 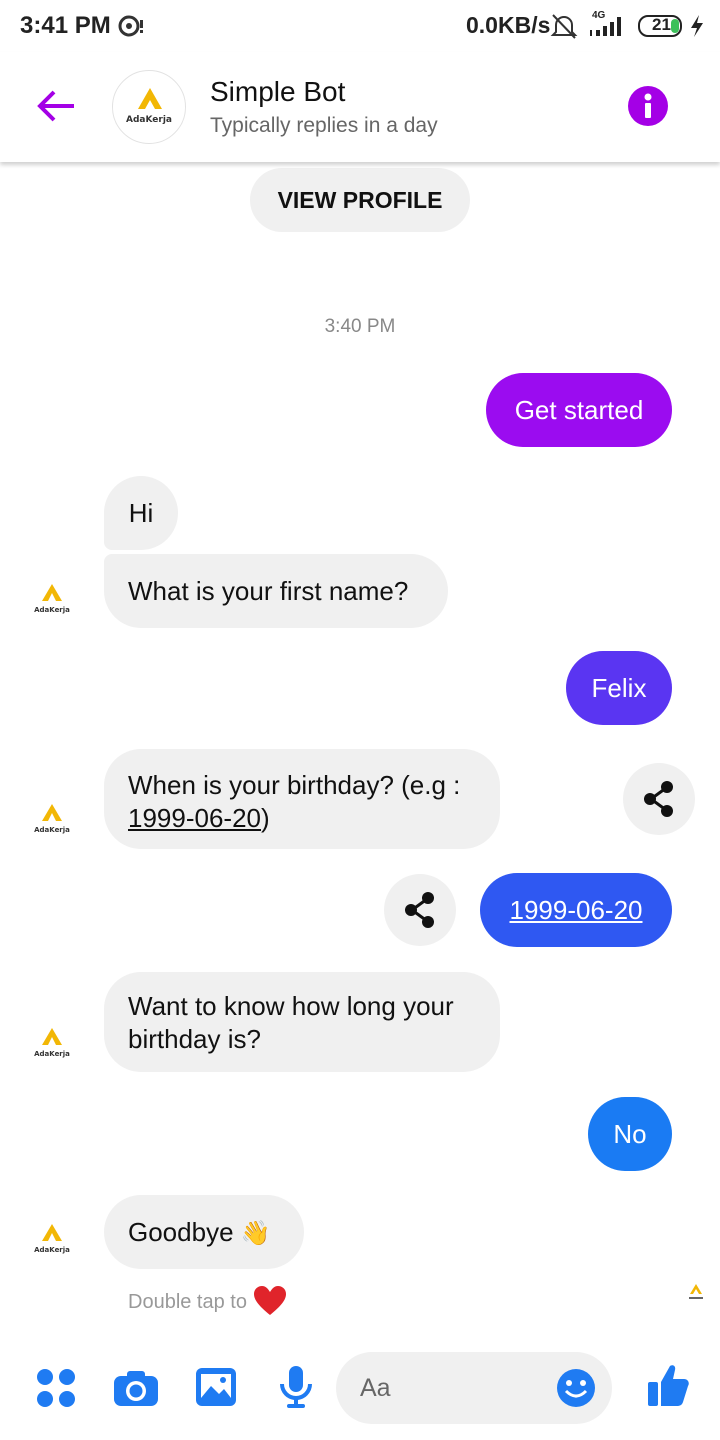 I want to click on chat-subtitle: Typically replies in a day, so click(x=324, y=125).